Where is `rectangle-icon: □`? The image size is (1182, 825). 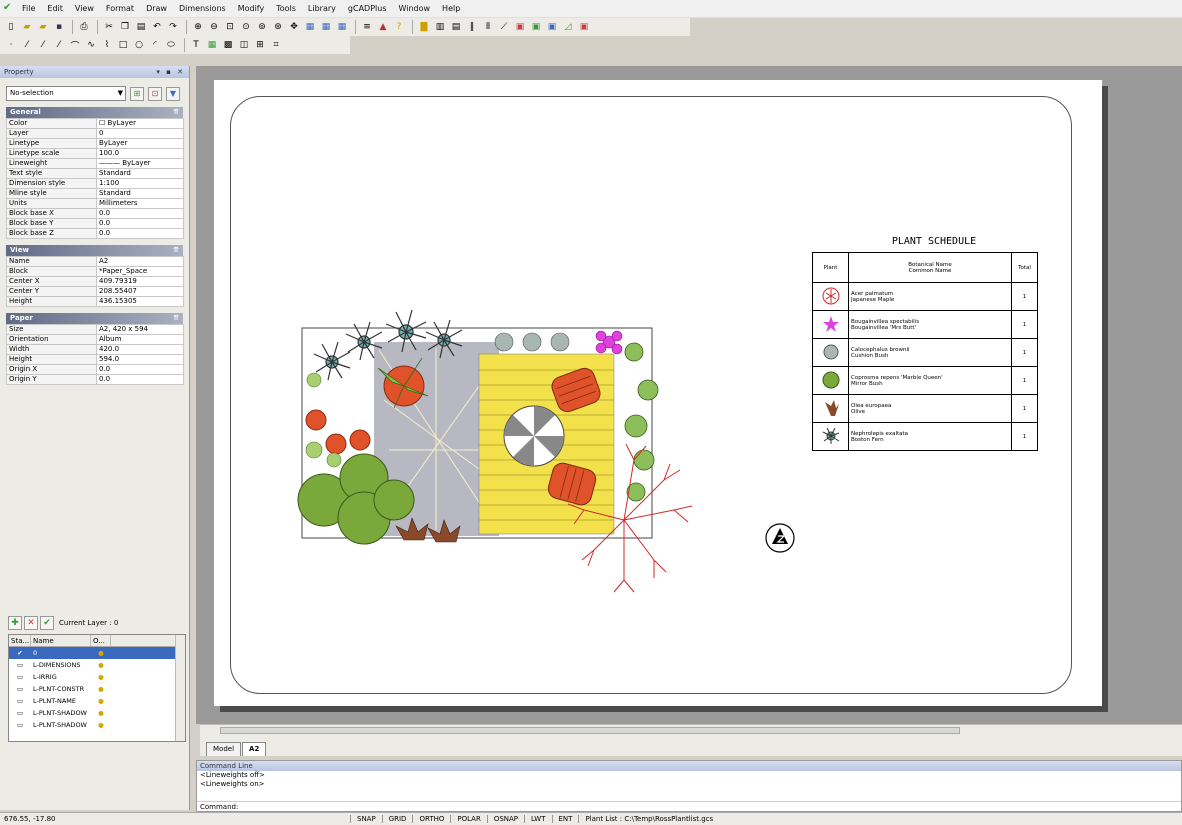
rectangle-icon: □ is located at coordinates (123, 45).